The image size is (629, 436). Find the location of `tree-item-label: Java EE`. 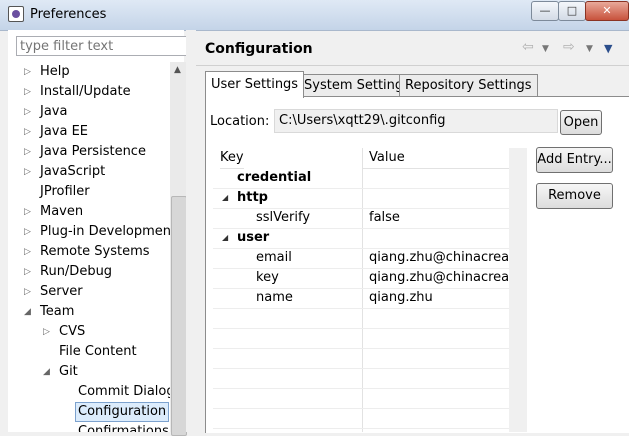

tree-item-label: Java EE is located at coordinates (64, 131).